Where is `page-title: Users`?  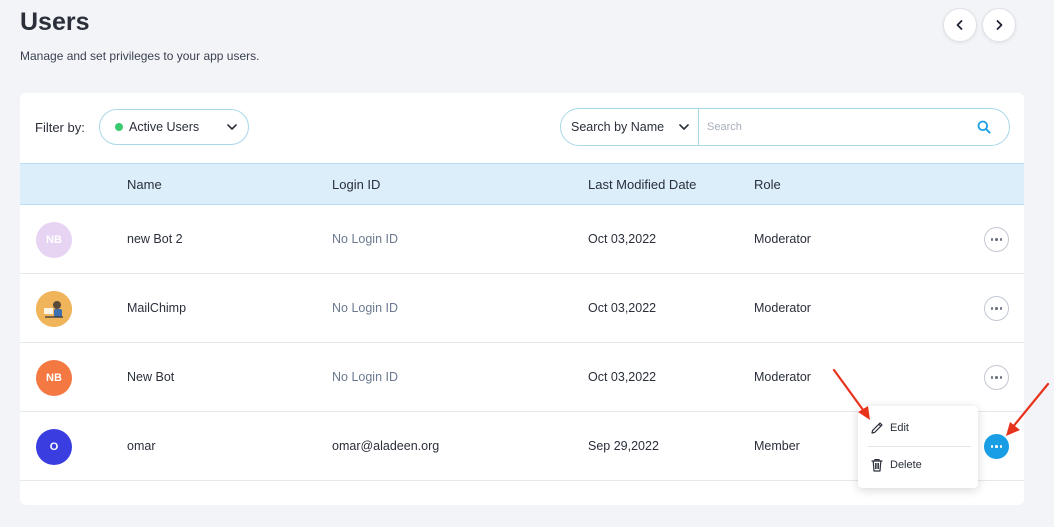 page-title: Users is located at coordinates (55, 22).